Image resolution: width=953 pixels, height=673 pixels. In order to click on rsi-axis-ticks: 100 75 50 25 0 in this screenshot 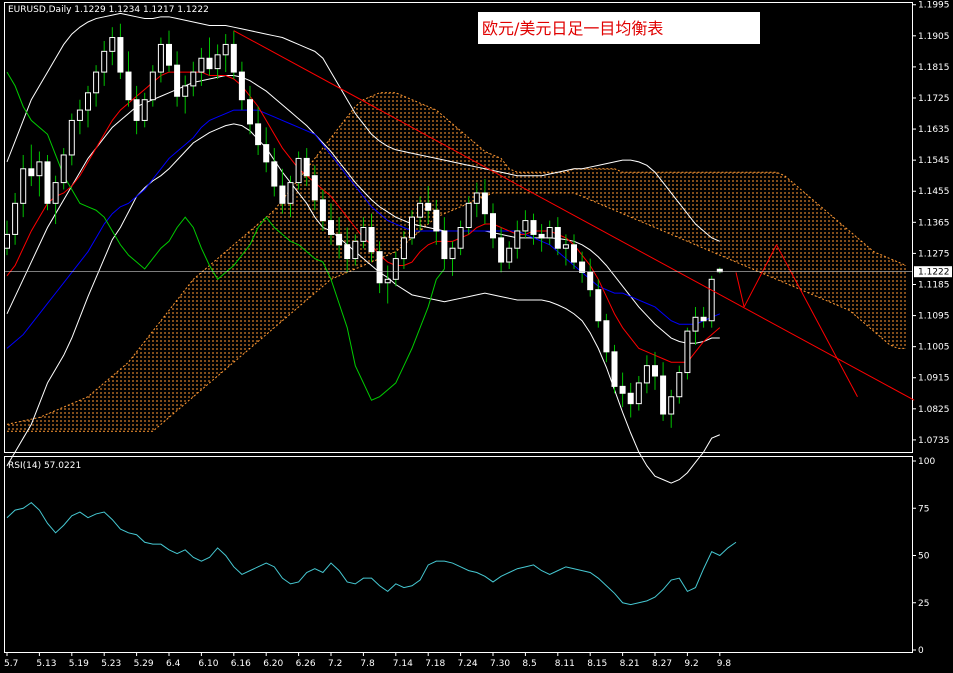, I will do `click(923, 556)`.